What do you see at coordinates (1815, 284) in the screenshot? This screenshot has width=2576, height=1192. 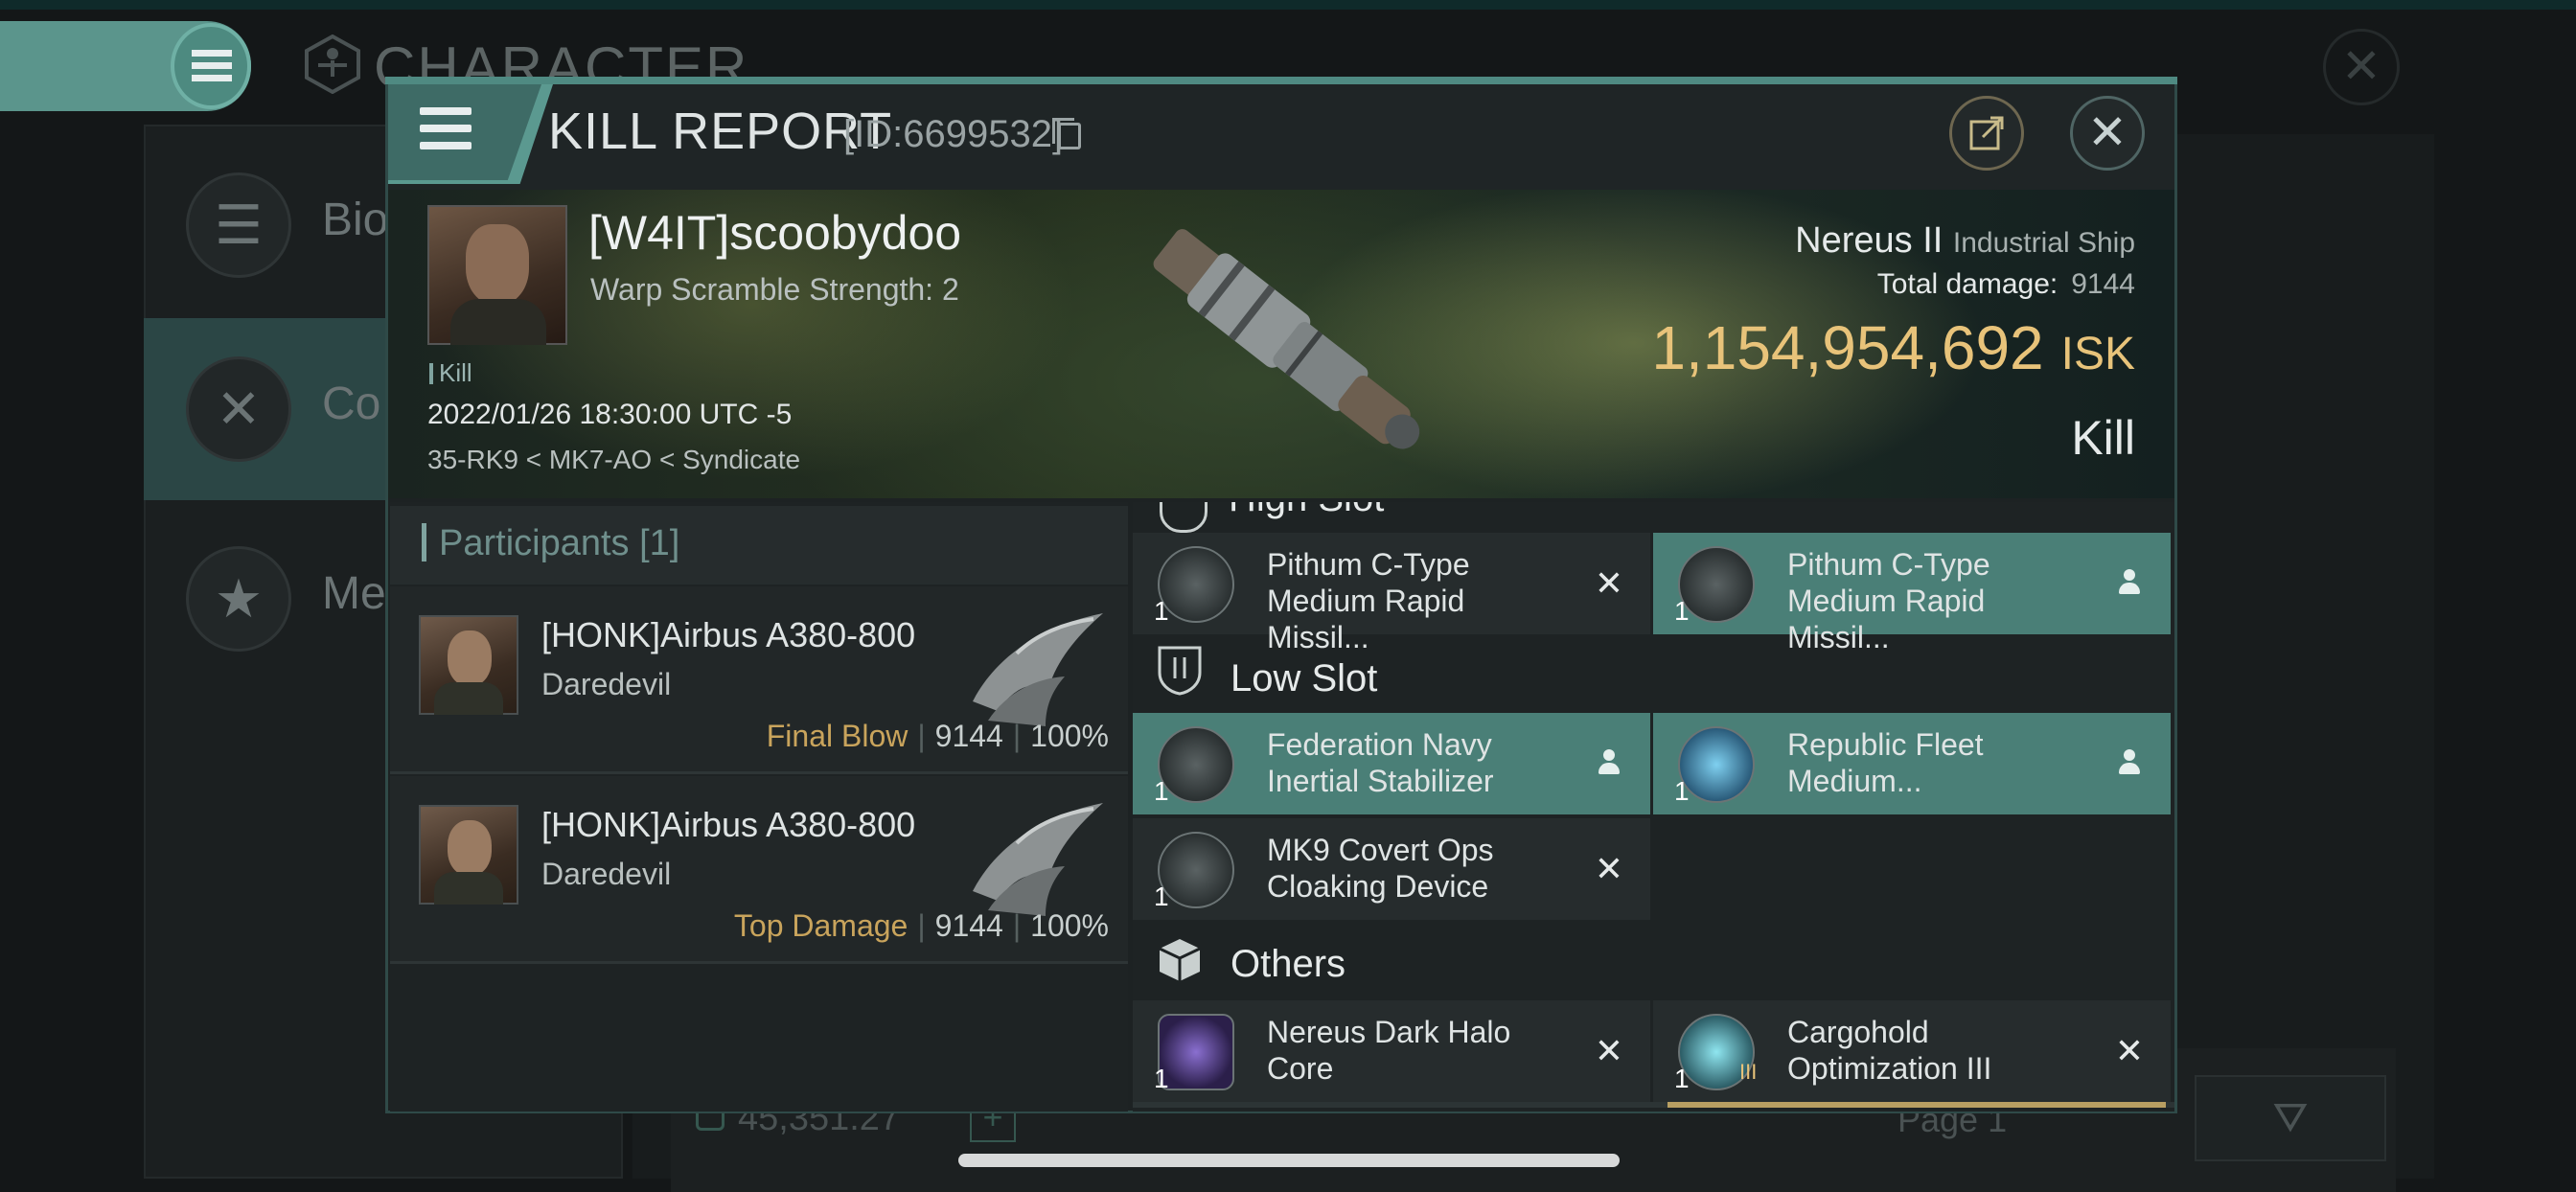 I see `total-damage: Total damage: 9144` at bounding box center [1815, 284].